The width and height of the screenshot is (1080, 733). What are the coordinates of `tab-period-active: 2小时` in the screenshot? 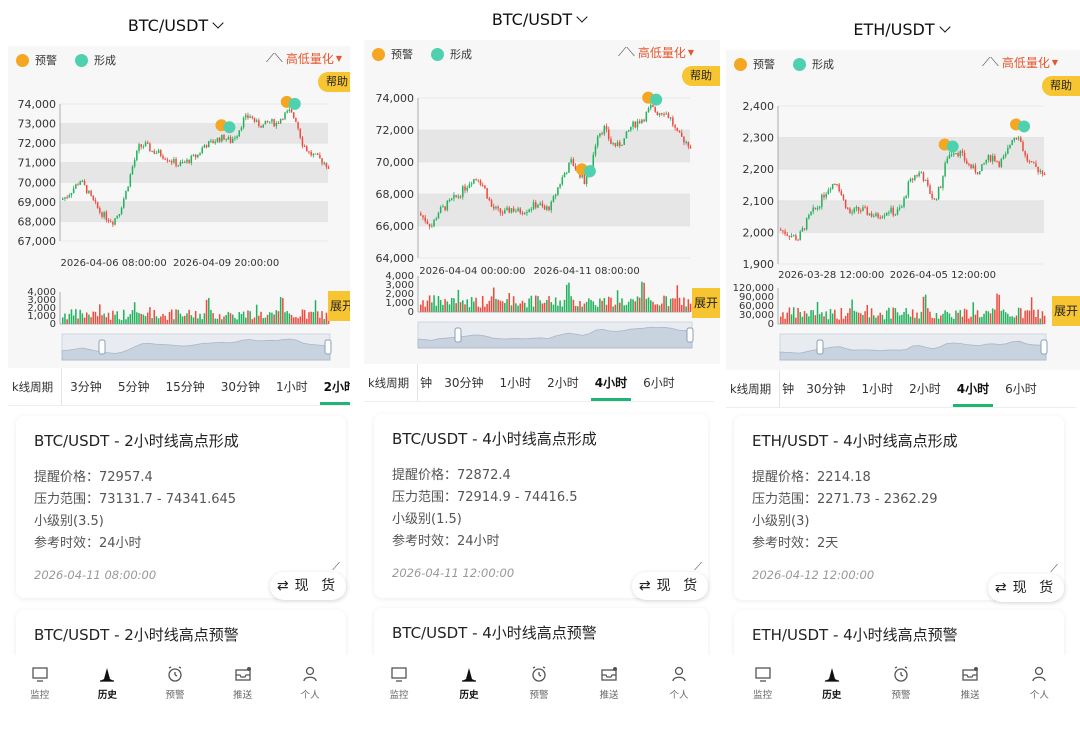 It's located at (333, 386).